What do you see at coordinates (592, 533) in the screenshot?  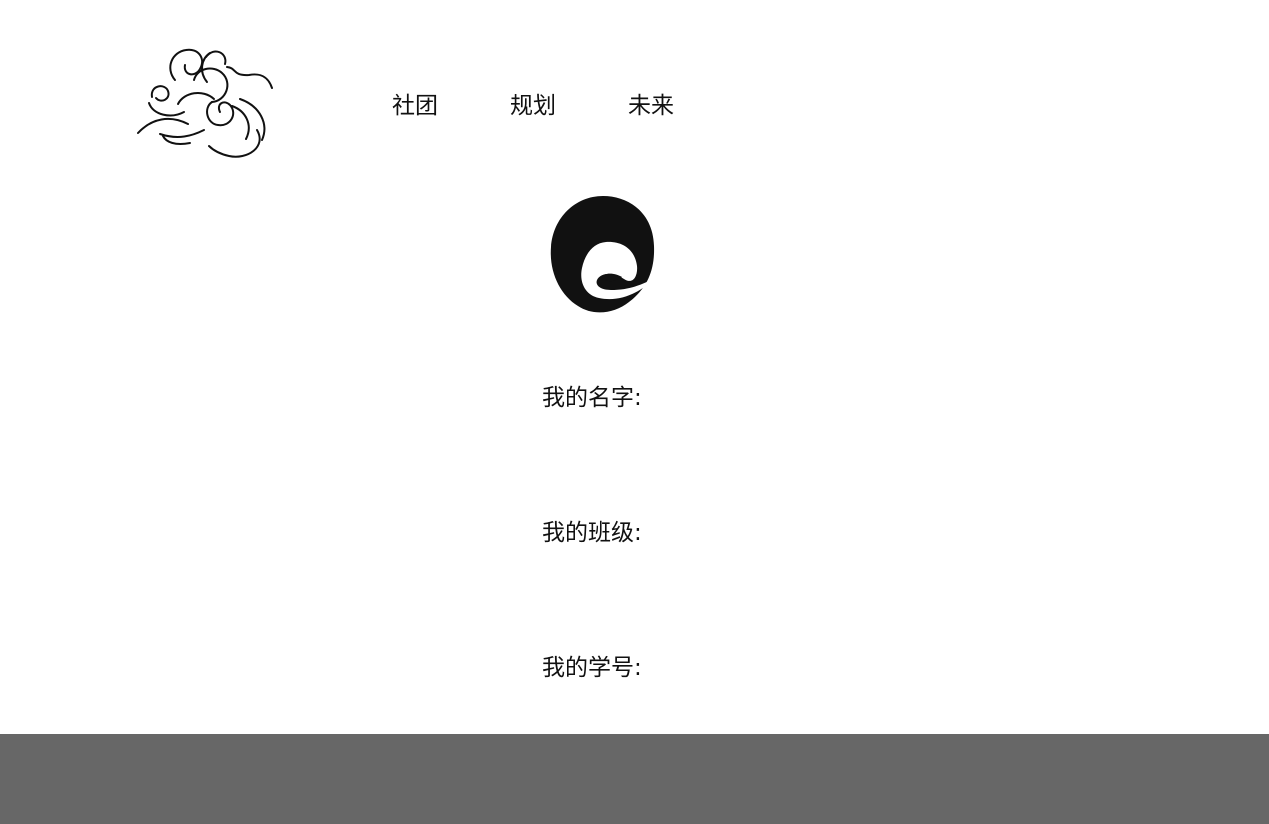 I see `class-label: 我的班级:` at bounding box center [592, 533].